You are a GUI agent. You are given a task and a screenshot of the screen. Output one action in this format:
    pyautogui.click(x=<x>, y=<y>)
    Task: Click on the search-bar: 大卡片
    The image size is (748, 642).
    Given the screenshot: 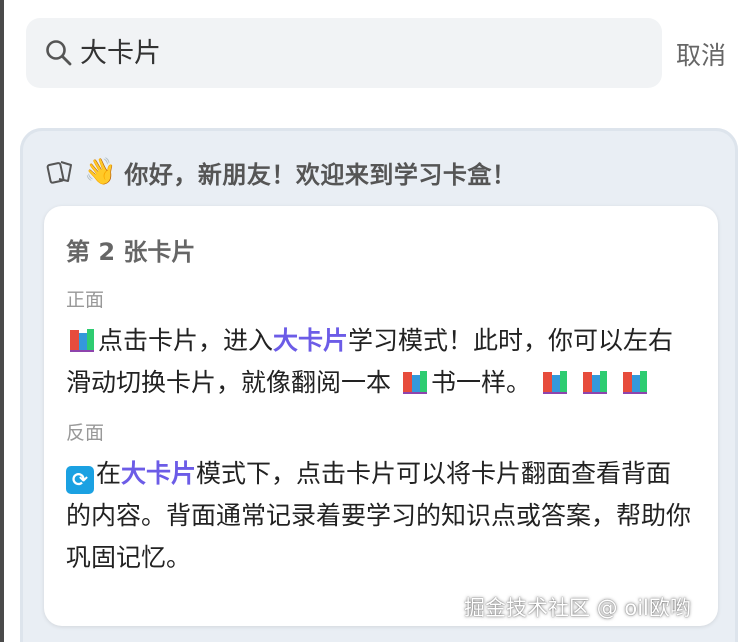 What is the action you would take?
    pyautogui.click(x=344, y=53)
    